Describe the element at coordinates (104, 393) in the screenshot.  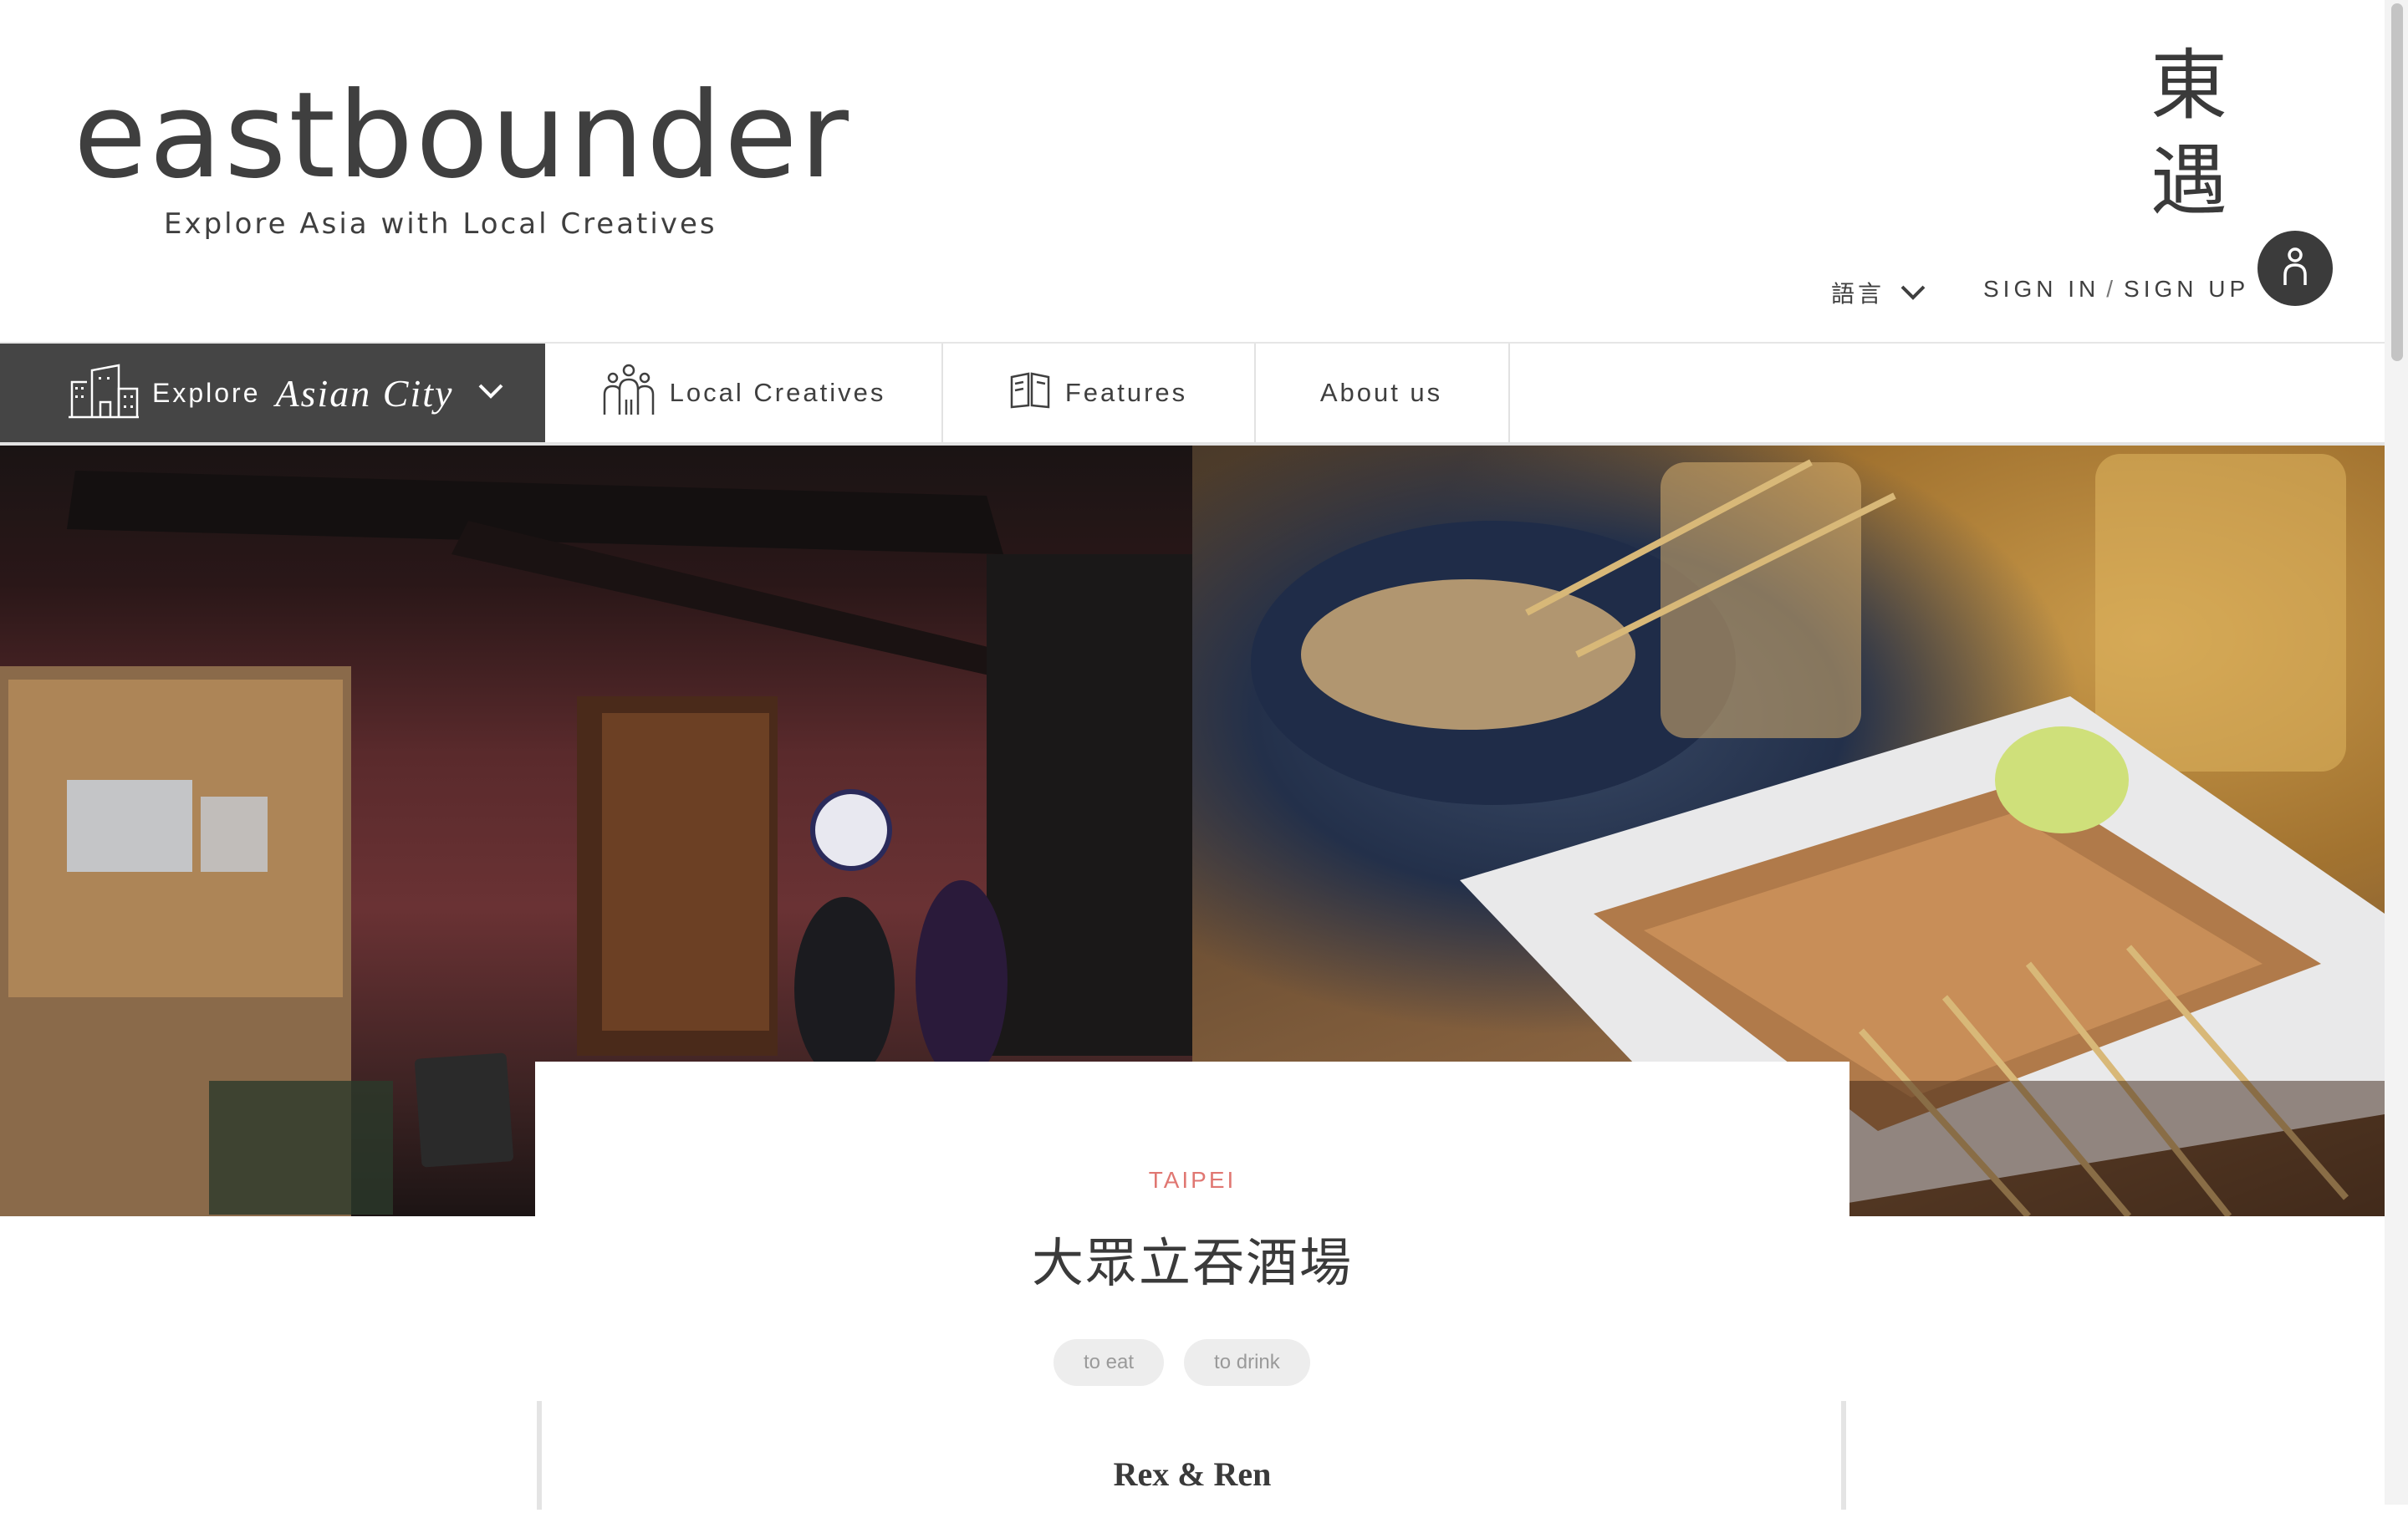
I see `city-icon` at that location.